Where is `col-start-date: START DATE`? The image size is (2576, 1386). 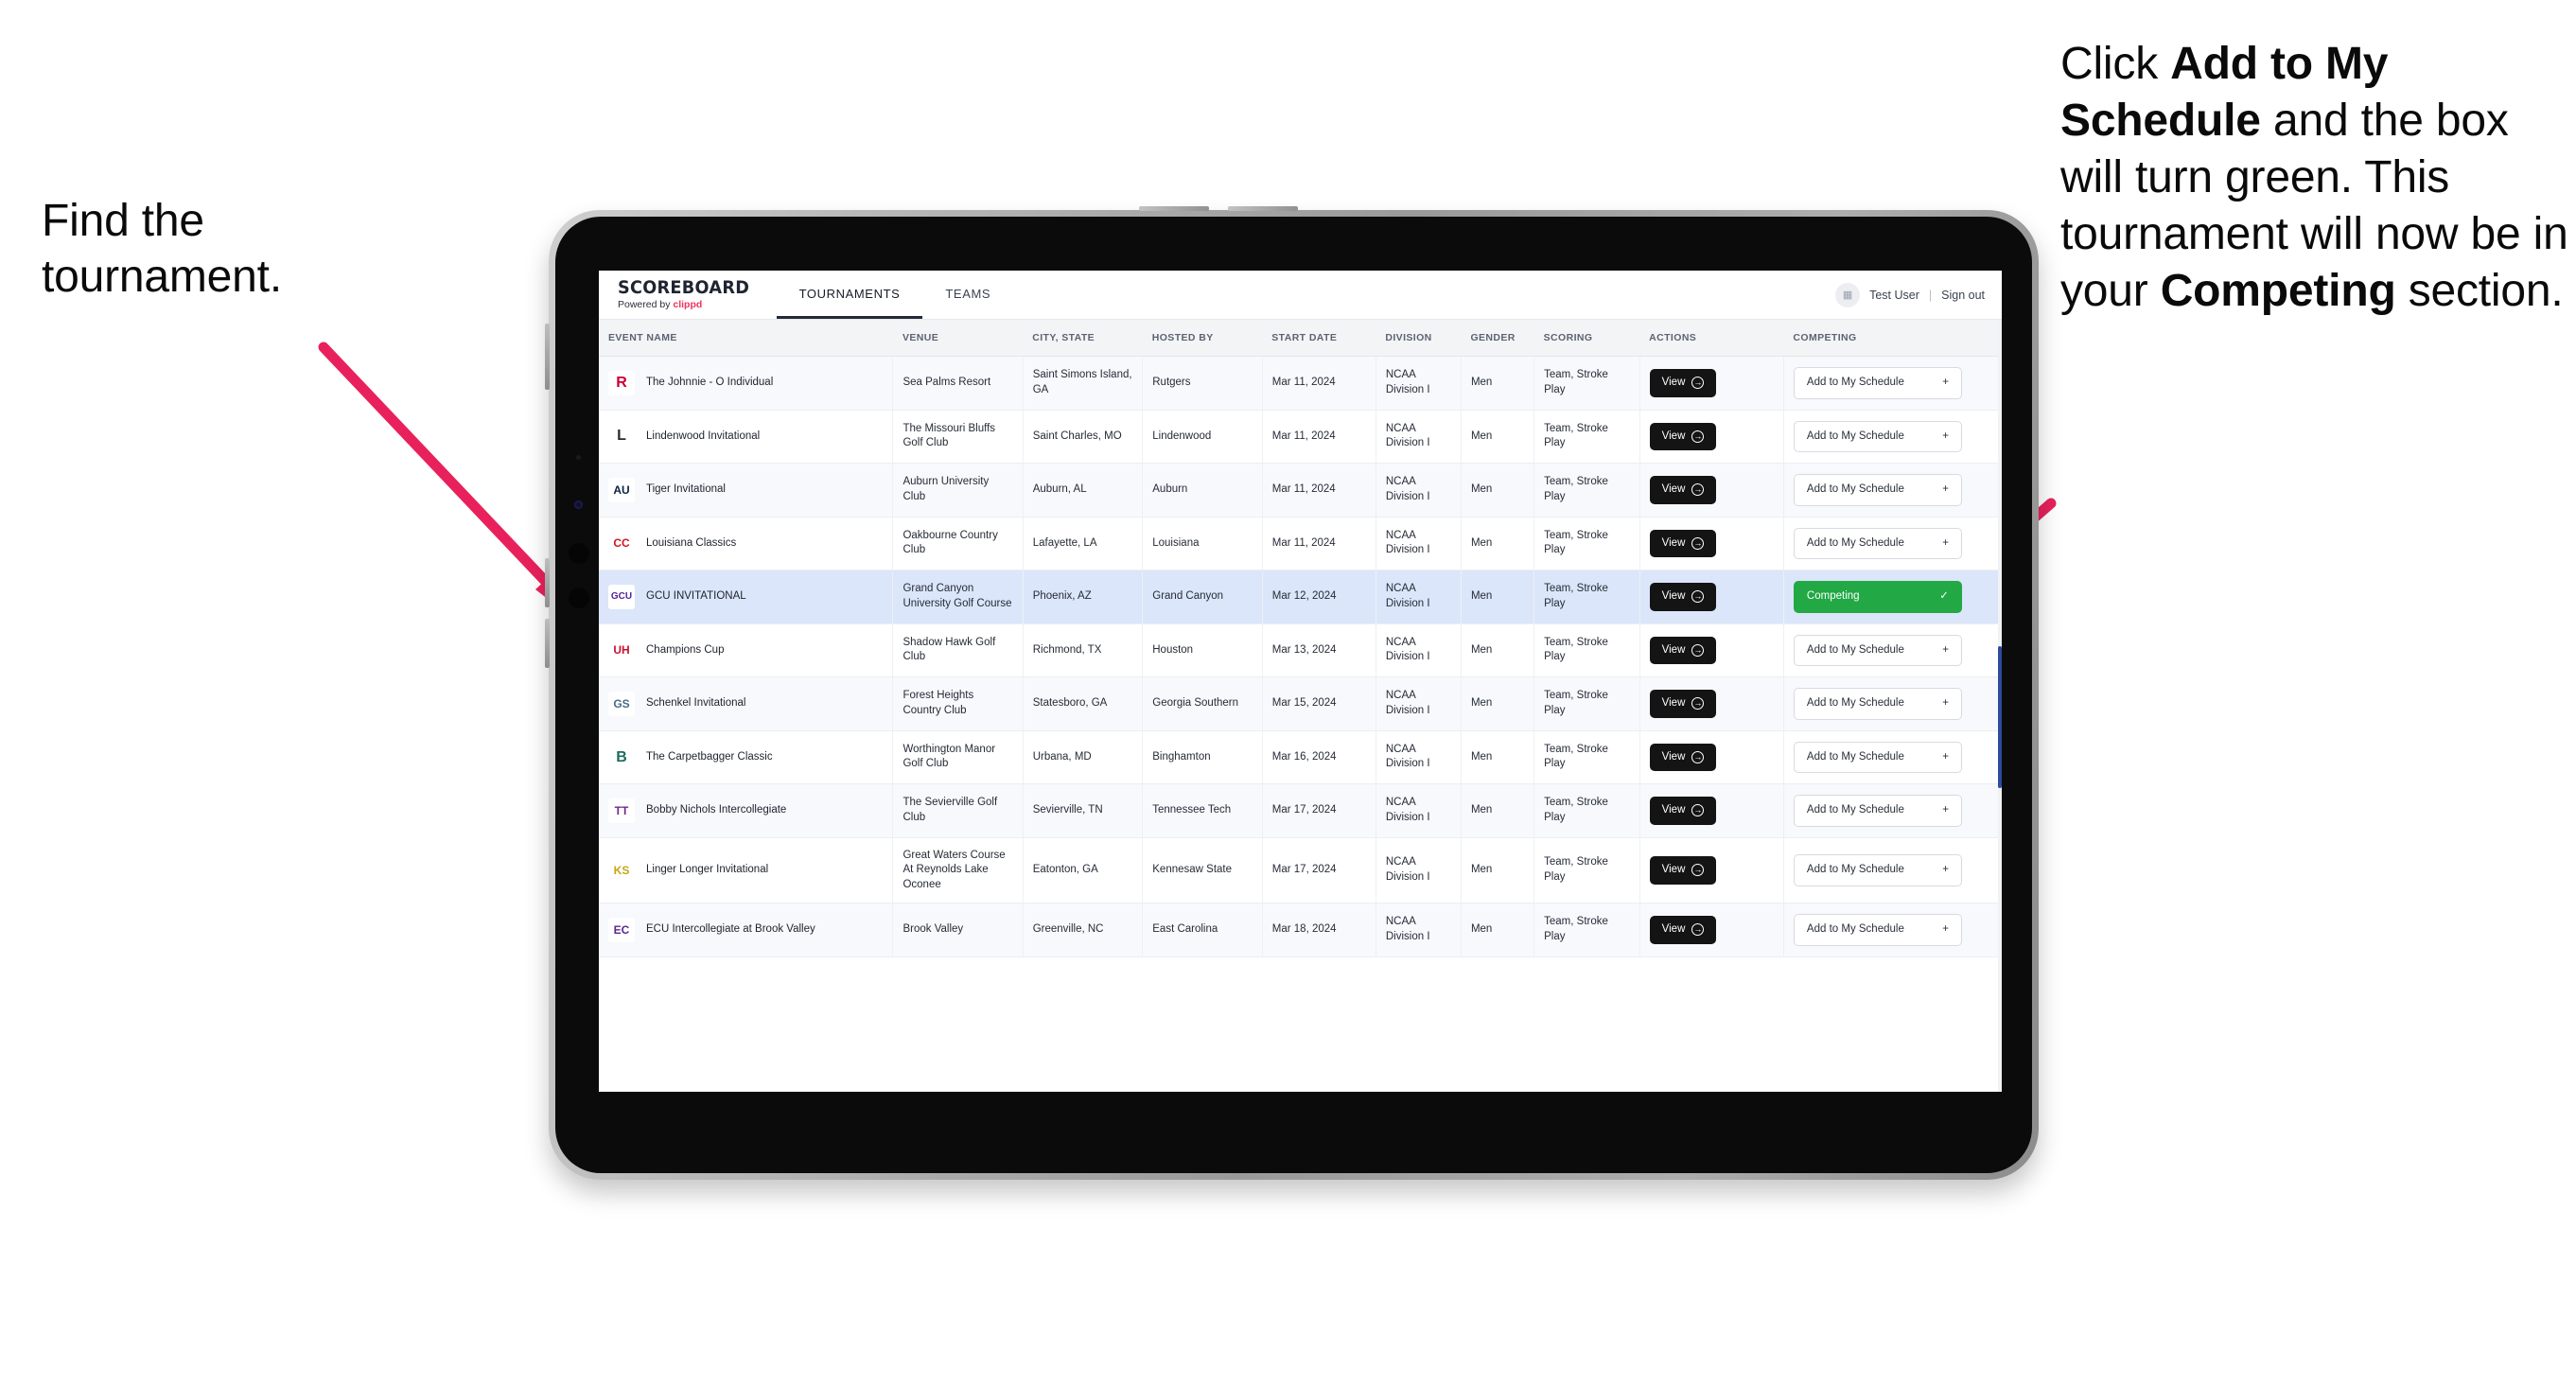 col-start-date: START DATE is located at coordinates (1319, 338).